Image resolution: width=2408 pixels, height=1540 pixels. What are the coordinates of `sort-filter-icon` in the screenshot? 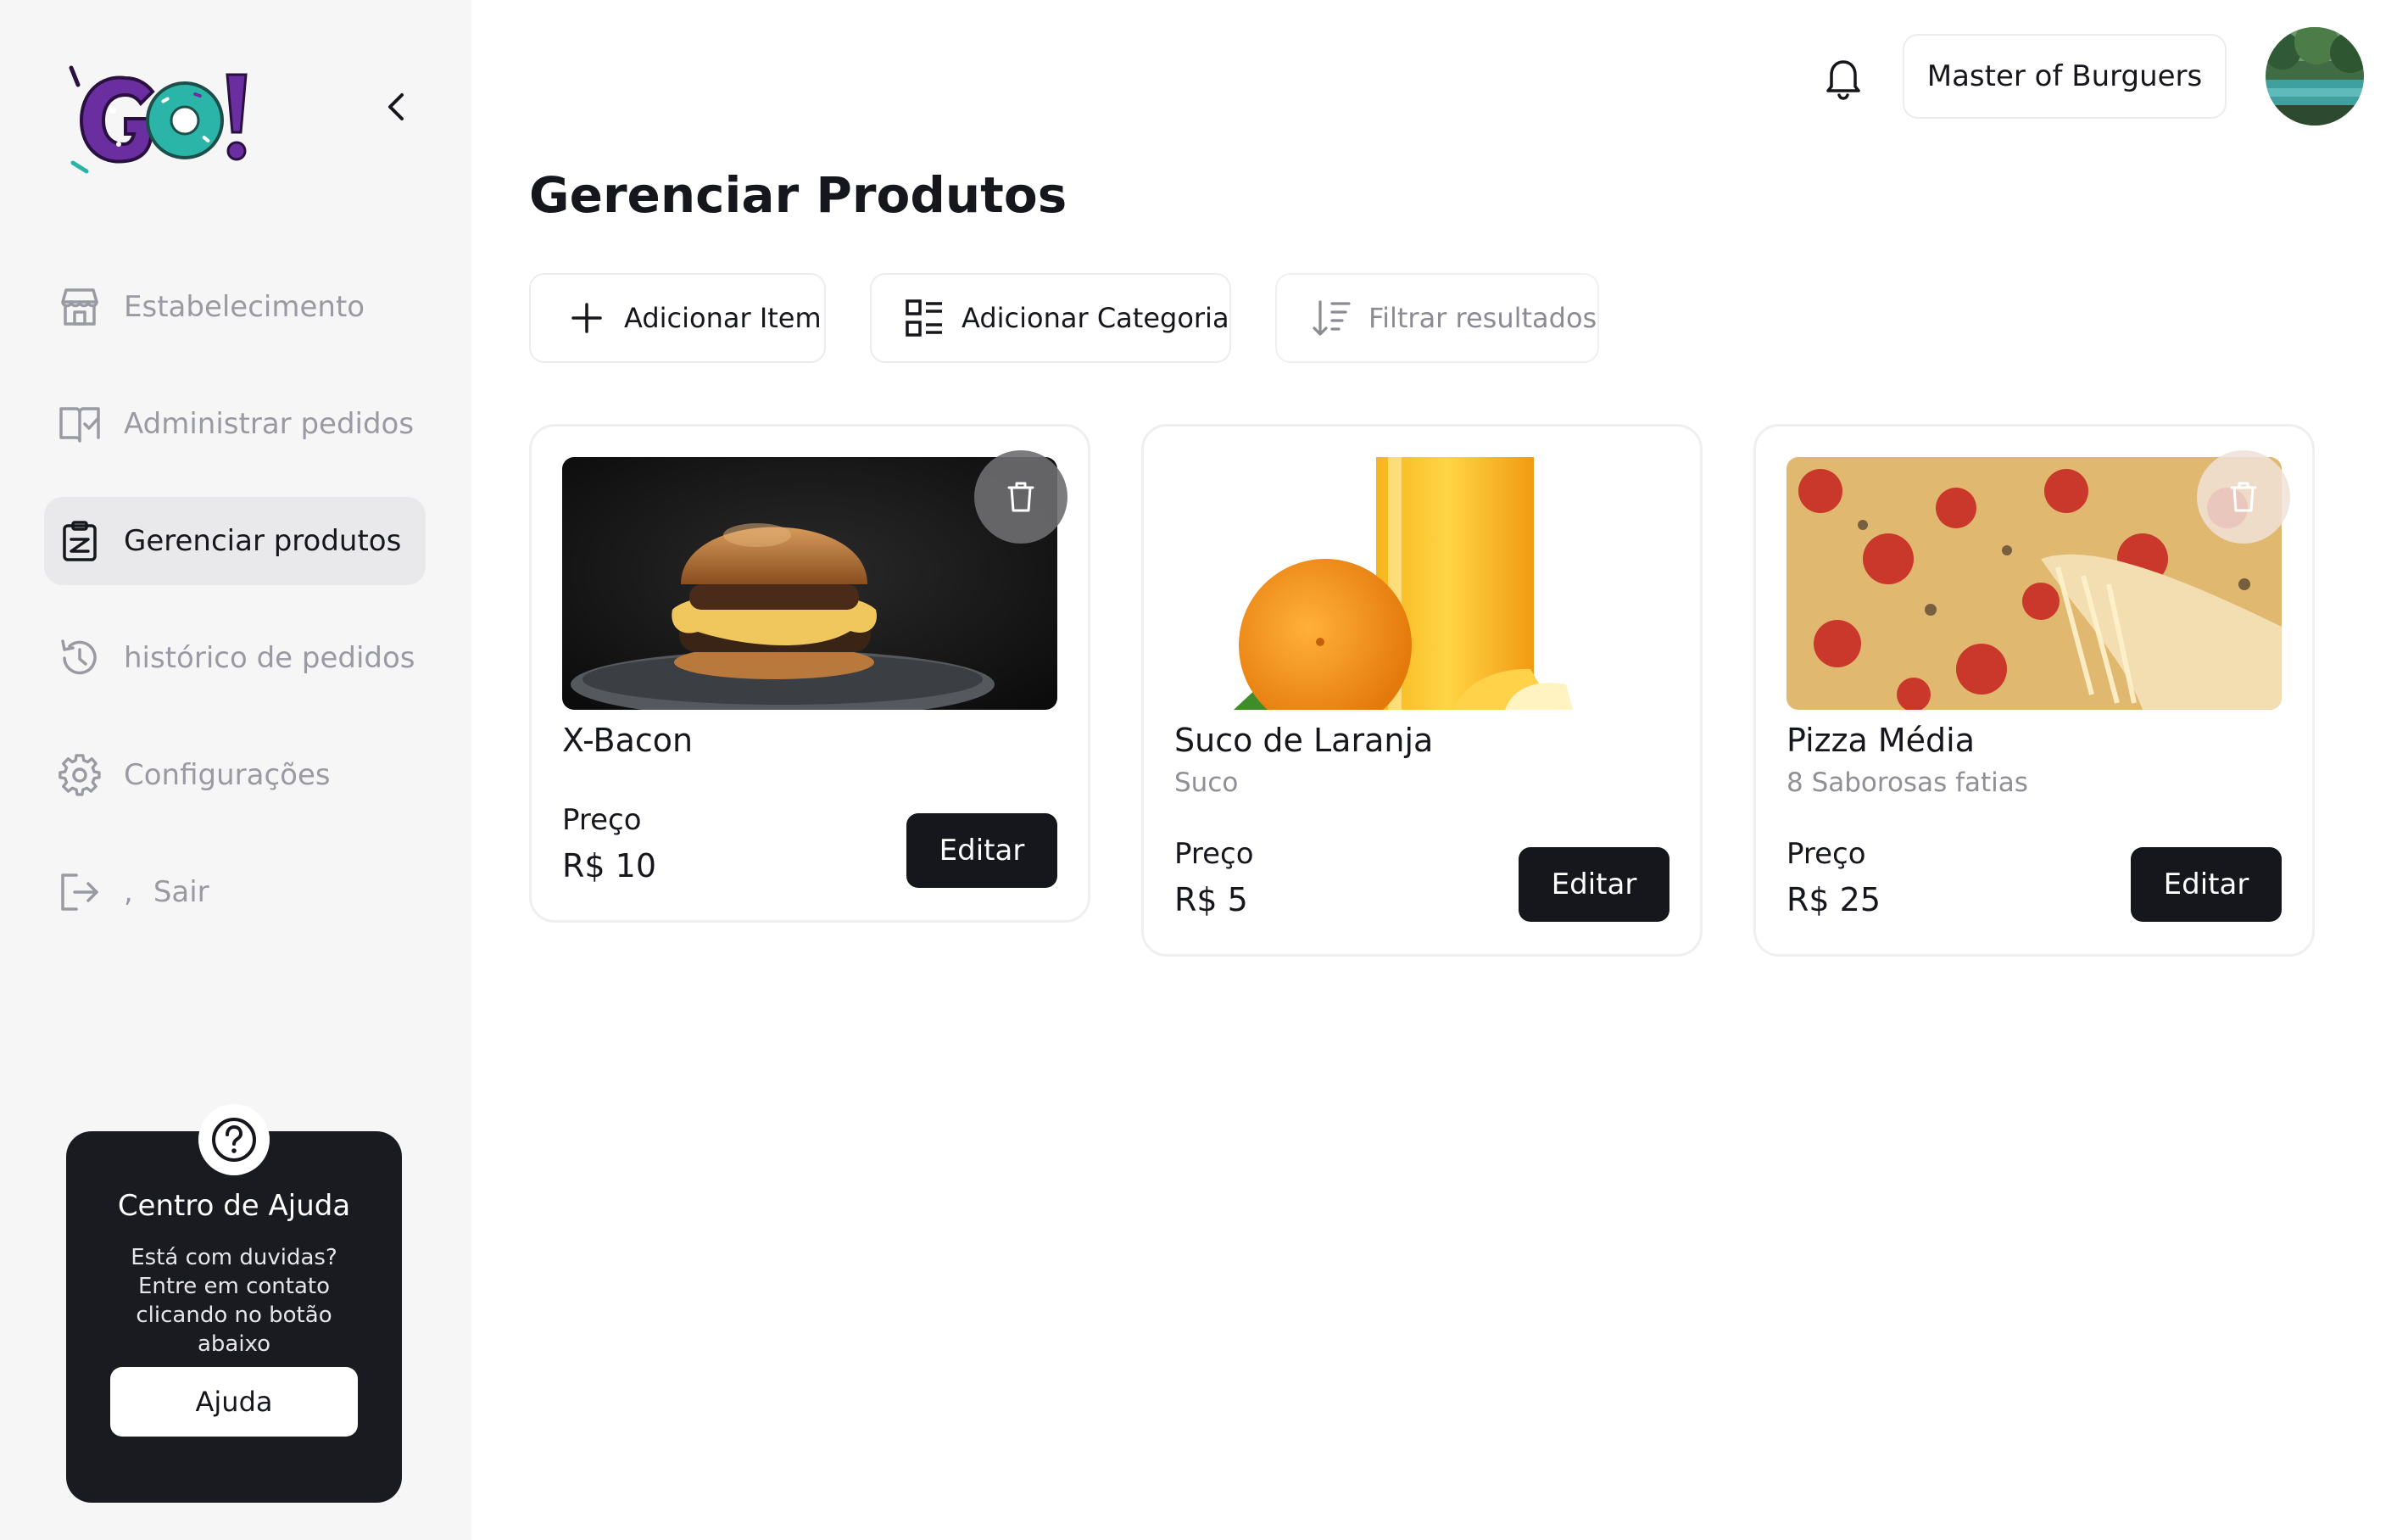 It's located at (1331, 318).